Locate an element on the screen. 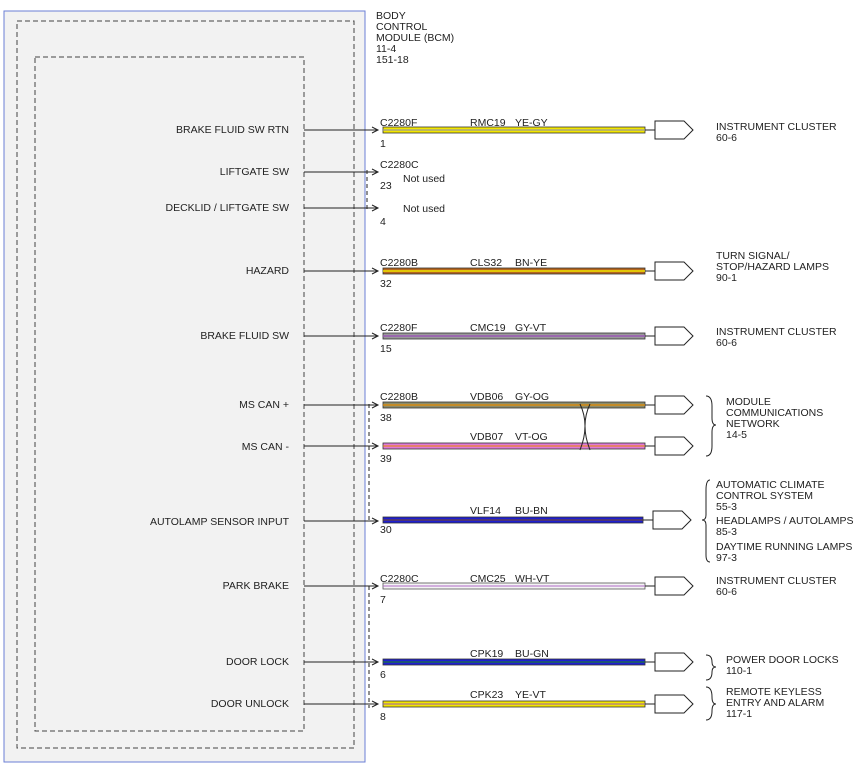 Image resolution: width=862 pixels, height=766 pixels. pin-number: 39 is located at coordinates (386, 459).